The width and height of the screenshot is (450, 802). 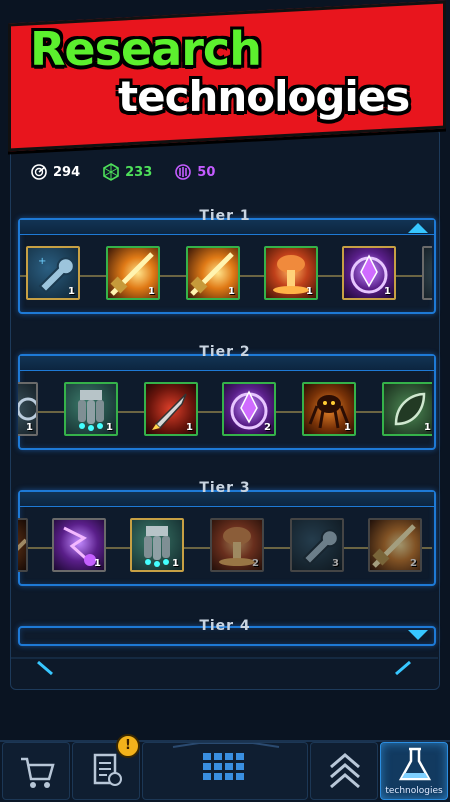 I want to click on cart-icon, so click(x=38, y=772).